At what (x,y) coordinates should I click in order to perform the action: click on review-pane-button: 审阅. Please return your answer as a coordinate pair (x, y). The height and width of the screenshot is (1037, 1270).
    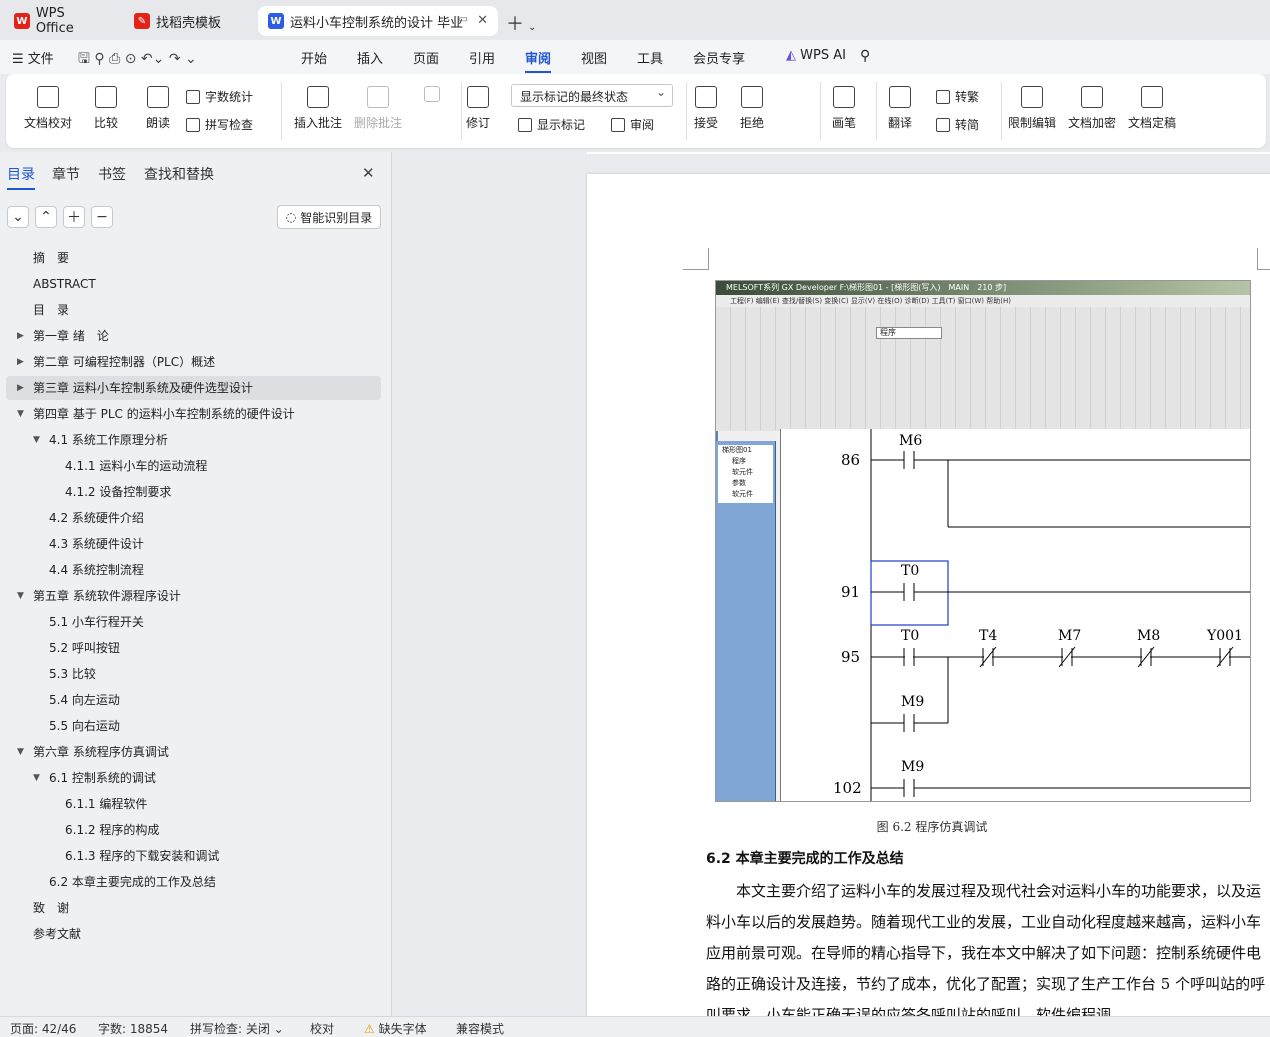
    Looking at the image, I should click on (632, 124).